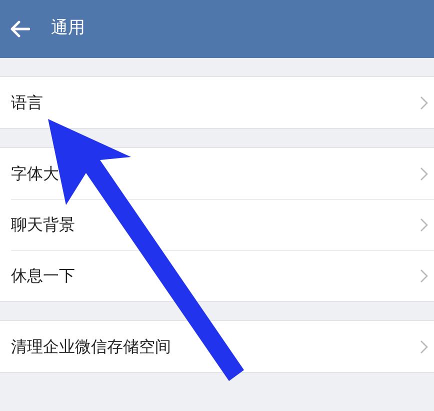  What do you see at coordinates (68, 28) in the screenshot?
I see `page-title: 通用` at bounding box center [68, 28].